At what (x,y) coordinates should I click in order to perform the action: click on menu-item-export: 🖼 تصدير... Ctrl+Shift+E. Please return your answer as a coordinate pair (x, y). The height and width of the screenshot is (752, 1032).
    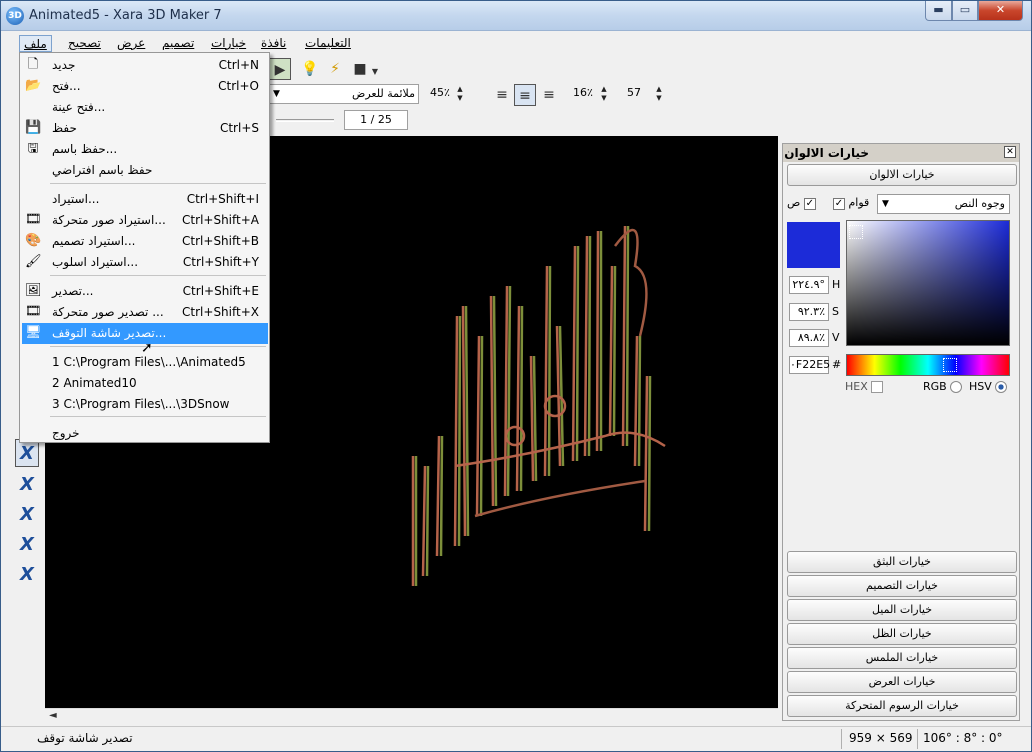
    Looking at the image, I should click on (145, 291).